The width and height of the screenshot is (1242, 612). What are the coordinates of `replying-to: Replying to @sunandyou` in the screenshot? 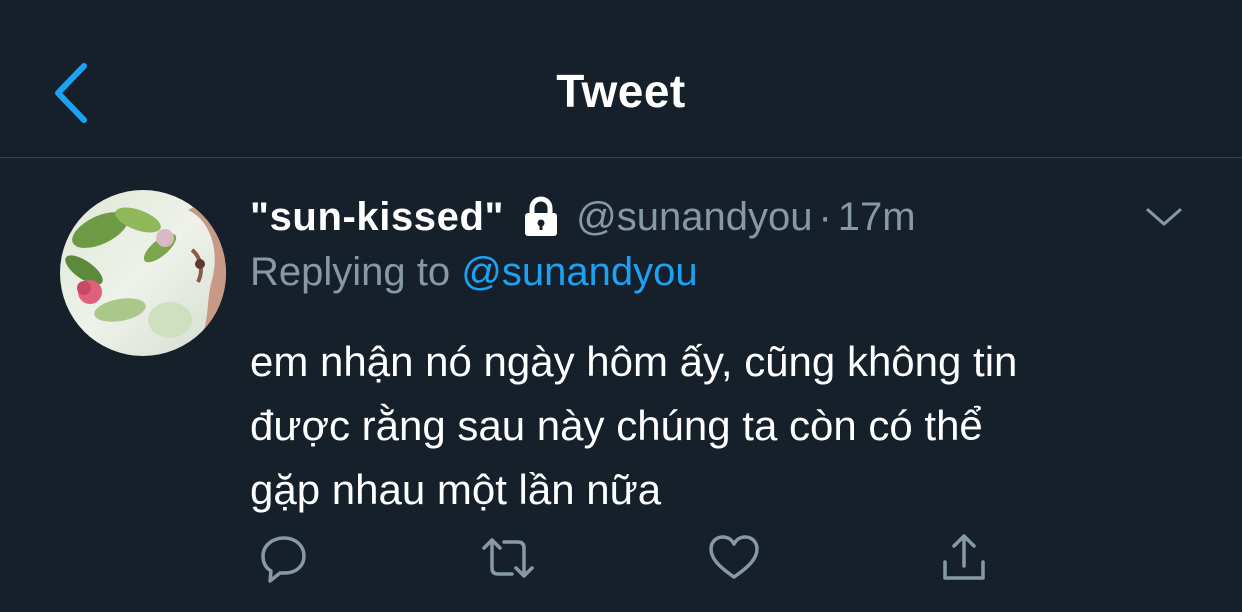 It's located at (474, 272).